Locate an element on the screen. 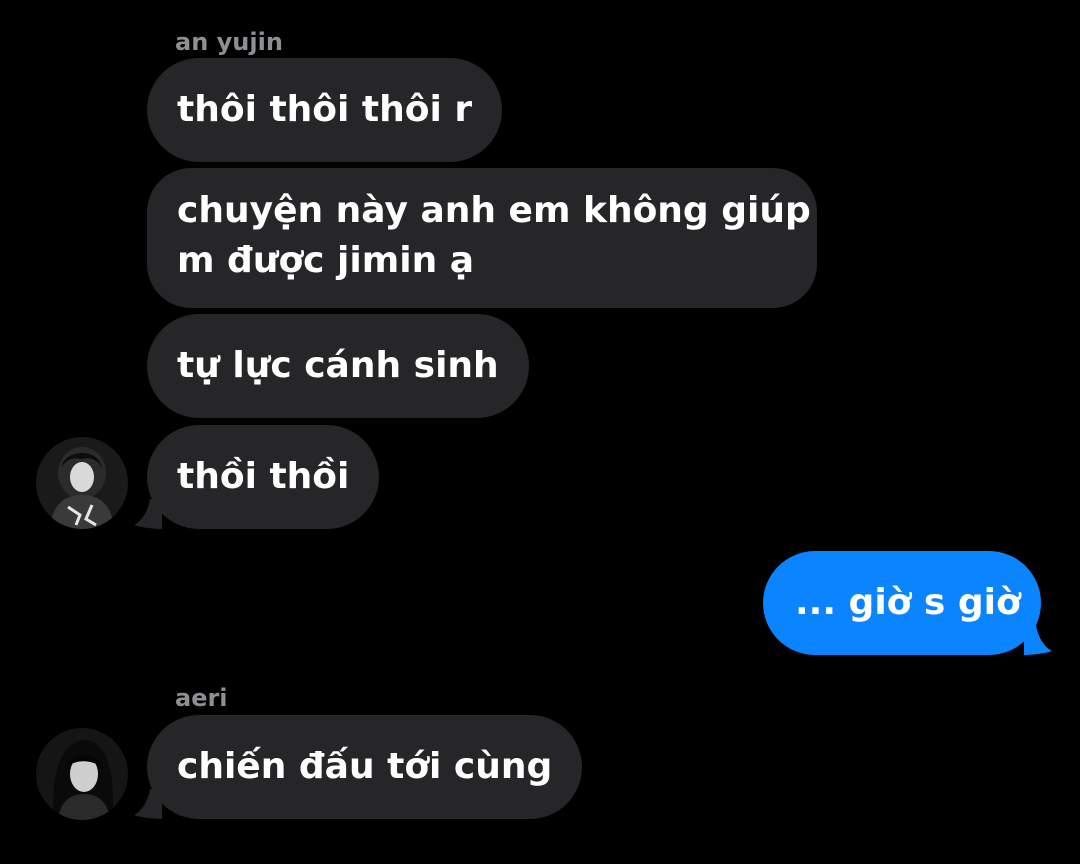 This screenshot has height=864, width=1080. message-bubble-outgoing: ... giờ s giờ is located at coordinates (902, 603).